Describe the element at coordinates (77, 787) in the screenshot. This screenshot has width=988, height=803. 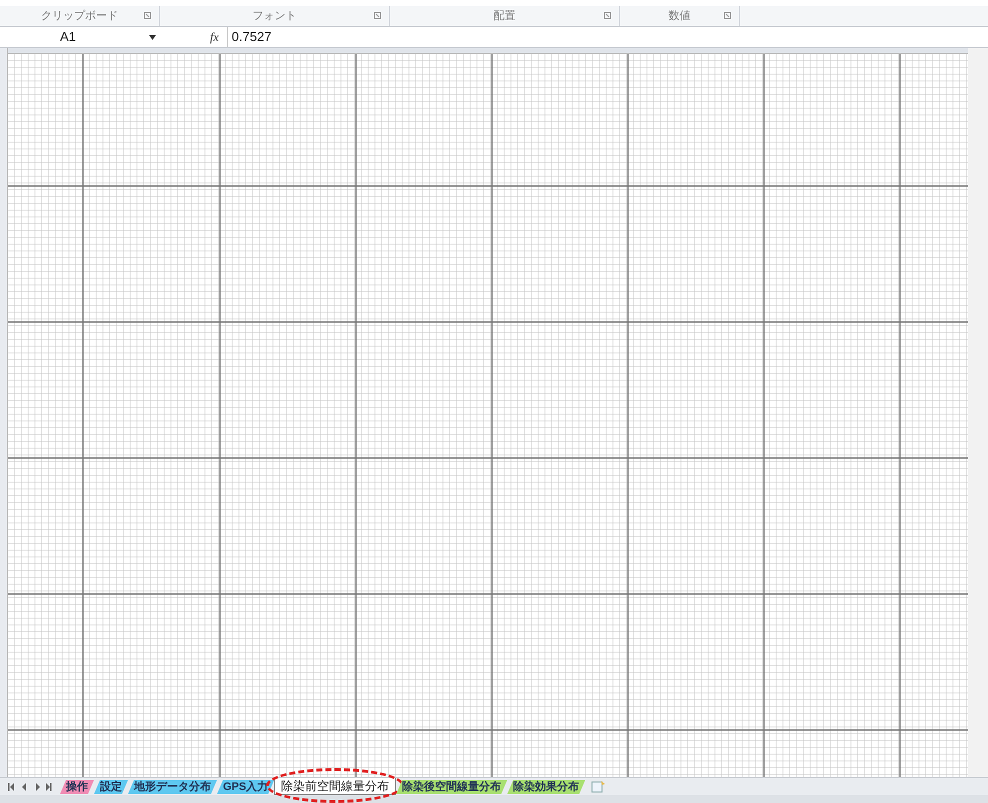
I see `sheet-tab: 操作` at that location.